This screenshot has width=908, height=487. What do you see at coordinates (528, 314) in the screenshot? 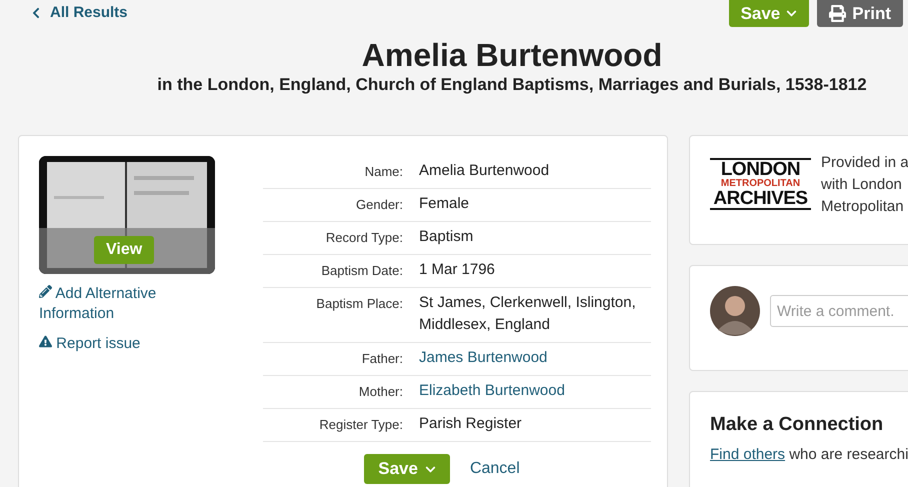
I see `field-value: St James, Clerkenwell, Islington, Middlesex, England` at bounding box center [528, 314].